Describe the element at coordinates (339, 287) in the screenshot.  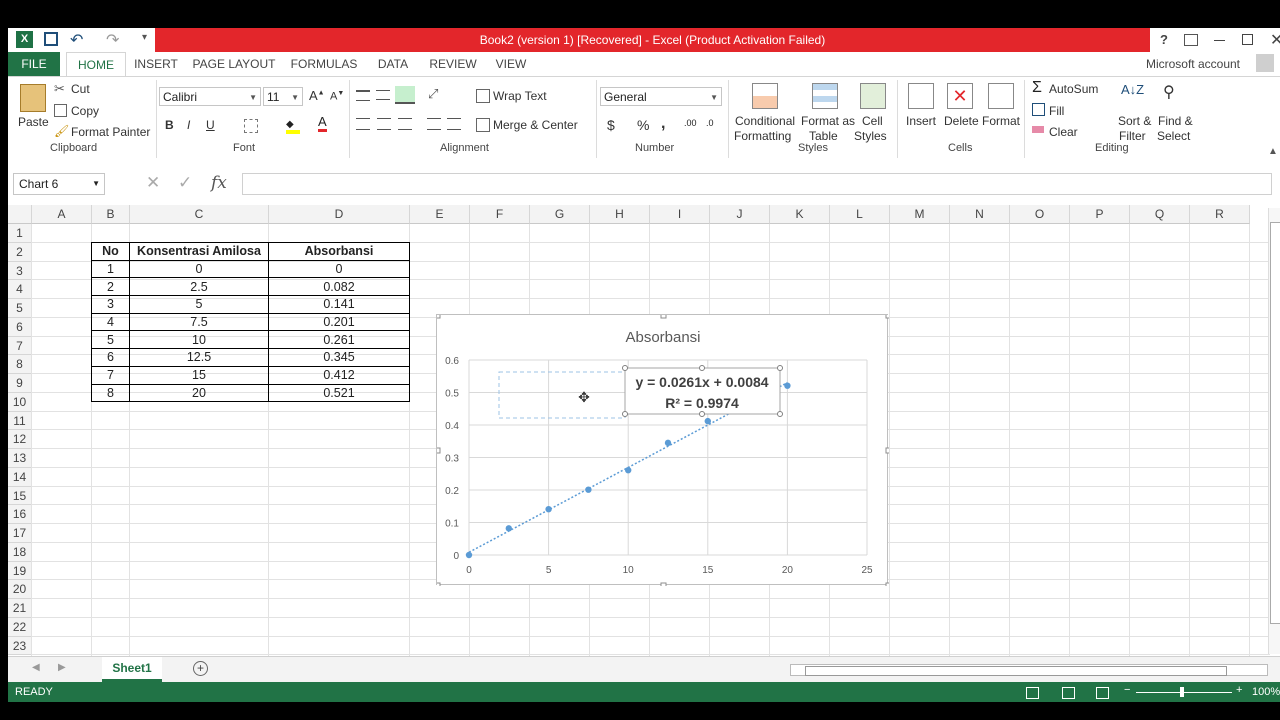
I see `table-cell: 0.082` at that location.